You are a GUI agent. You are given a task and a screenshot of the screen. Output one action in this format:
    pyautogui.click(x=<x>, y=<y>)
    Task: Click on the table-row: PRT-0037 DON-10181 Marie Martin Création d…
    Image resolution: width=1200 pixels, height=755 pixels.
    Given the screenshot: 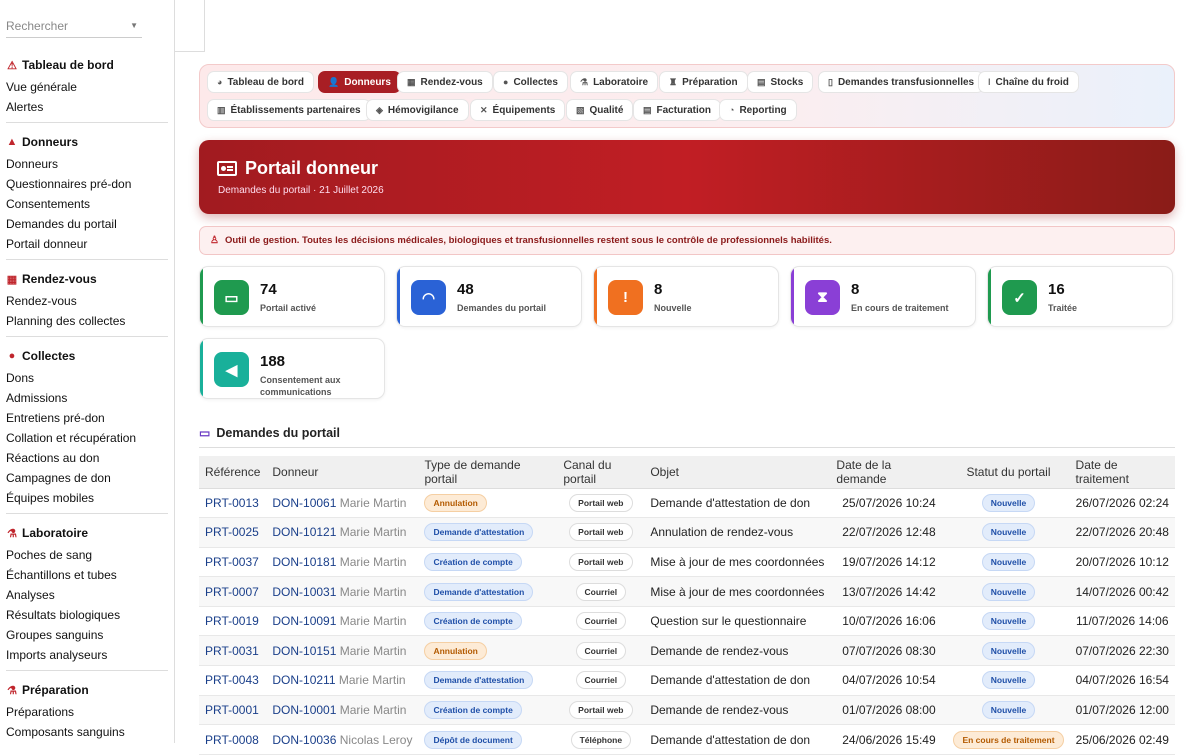 What is the action you would take?
    pyautogui.click(x=687, y=562)
    